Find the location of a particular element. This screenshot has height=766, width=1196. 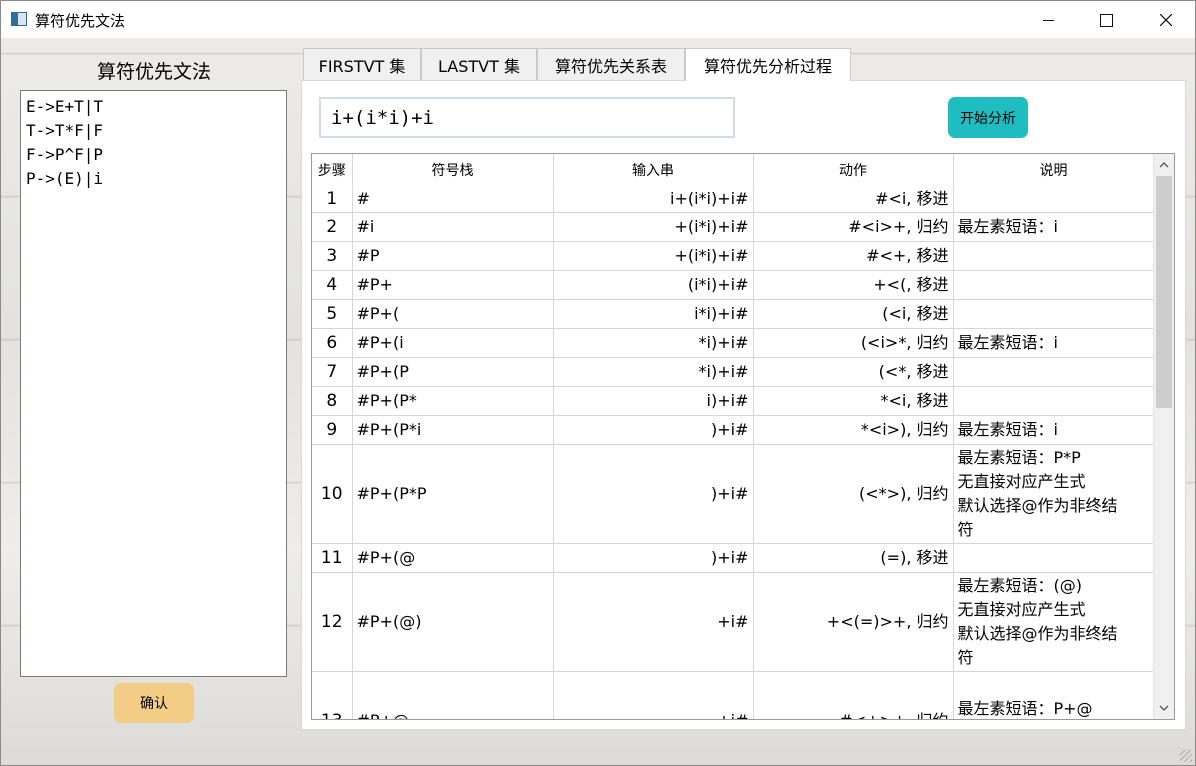

cell-stack: #P+ is located at coordinates (453, 285).